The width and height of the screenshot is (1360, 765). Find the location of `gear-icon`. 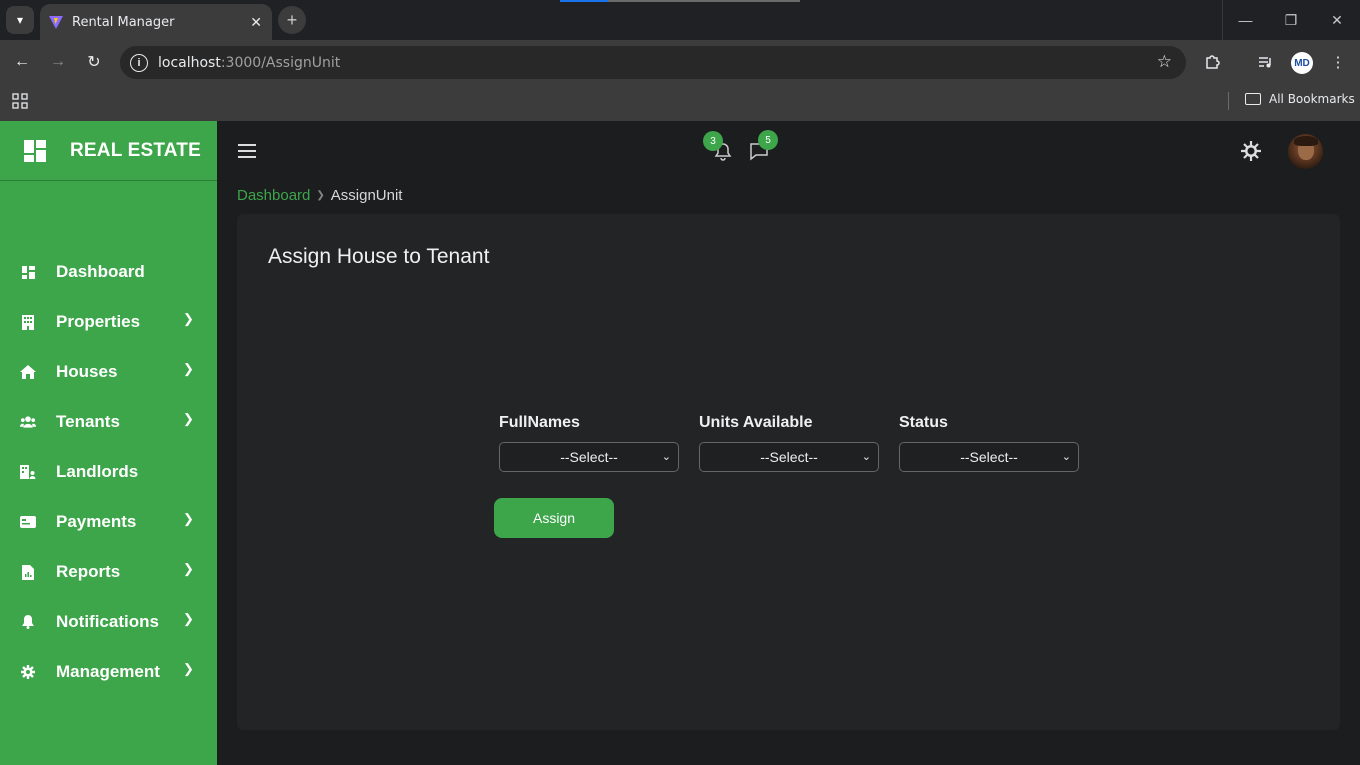

gear-icon is located at coordinates (28, 672).